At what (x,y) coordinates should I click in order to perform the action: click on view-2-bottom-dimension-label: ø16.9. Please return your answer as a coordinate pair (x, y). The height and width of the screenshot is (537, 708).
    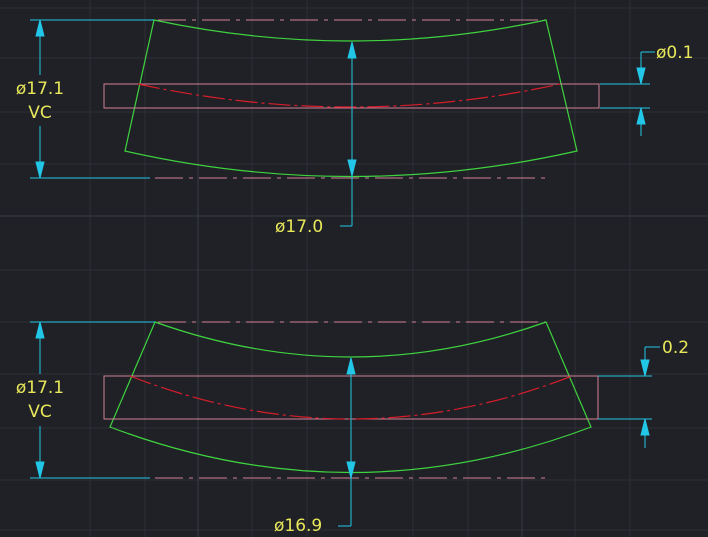
    Looking at the image, I should click on (298, 526).